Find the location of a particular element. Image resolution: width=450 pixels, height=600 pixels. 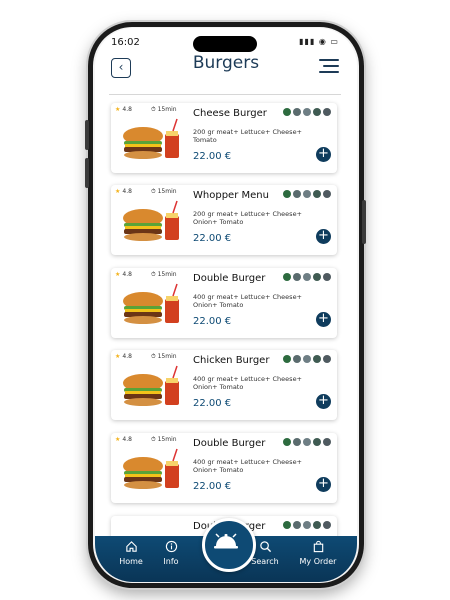

nav-info: Info is located at coordinates (171, 553).